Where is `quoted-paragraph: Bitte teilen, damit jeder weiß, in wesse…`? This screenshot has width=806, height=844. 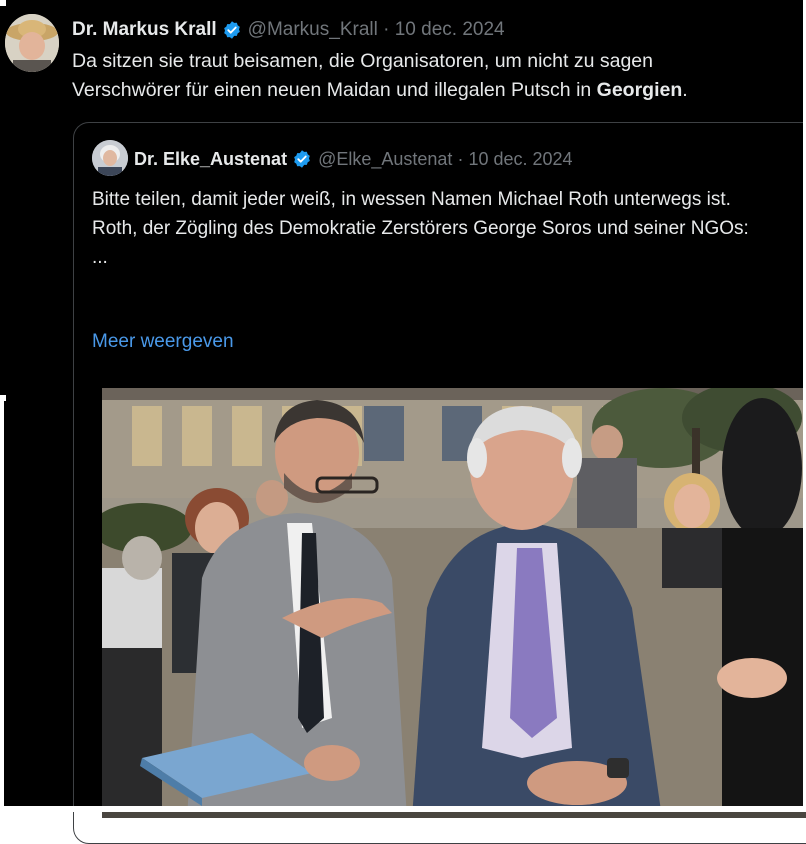
quoted-paragraph: Bitte teilen, damit jeder weiß, in wesse… is located at coordinates (411, 199).